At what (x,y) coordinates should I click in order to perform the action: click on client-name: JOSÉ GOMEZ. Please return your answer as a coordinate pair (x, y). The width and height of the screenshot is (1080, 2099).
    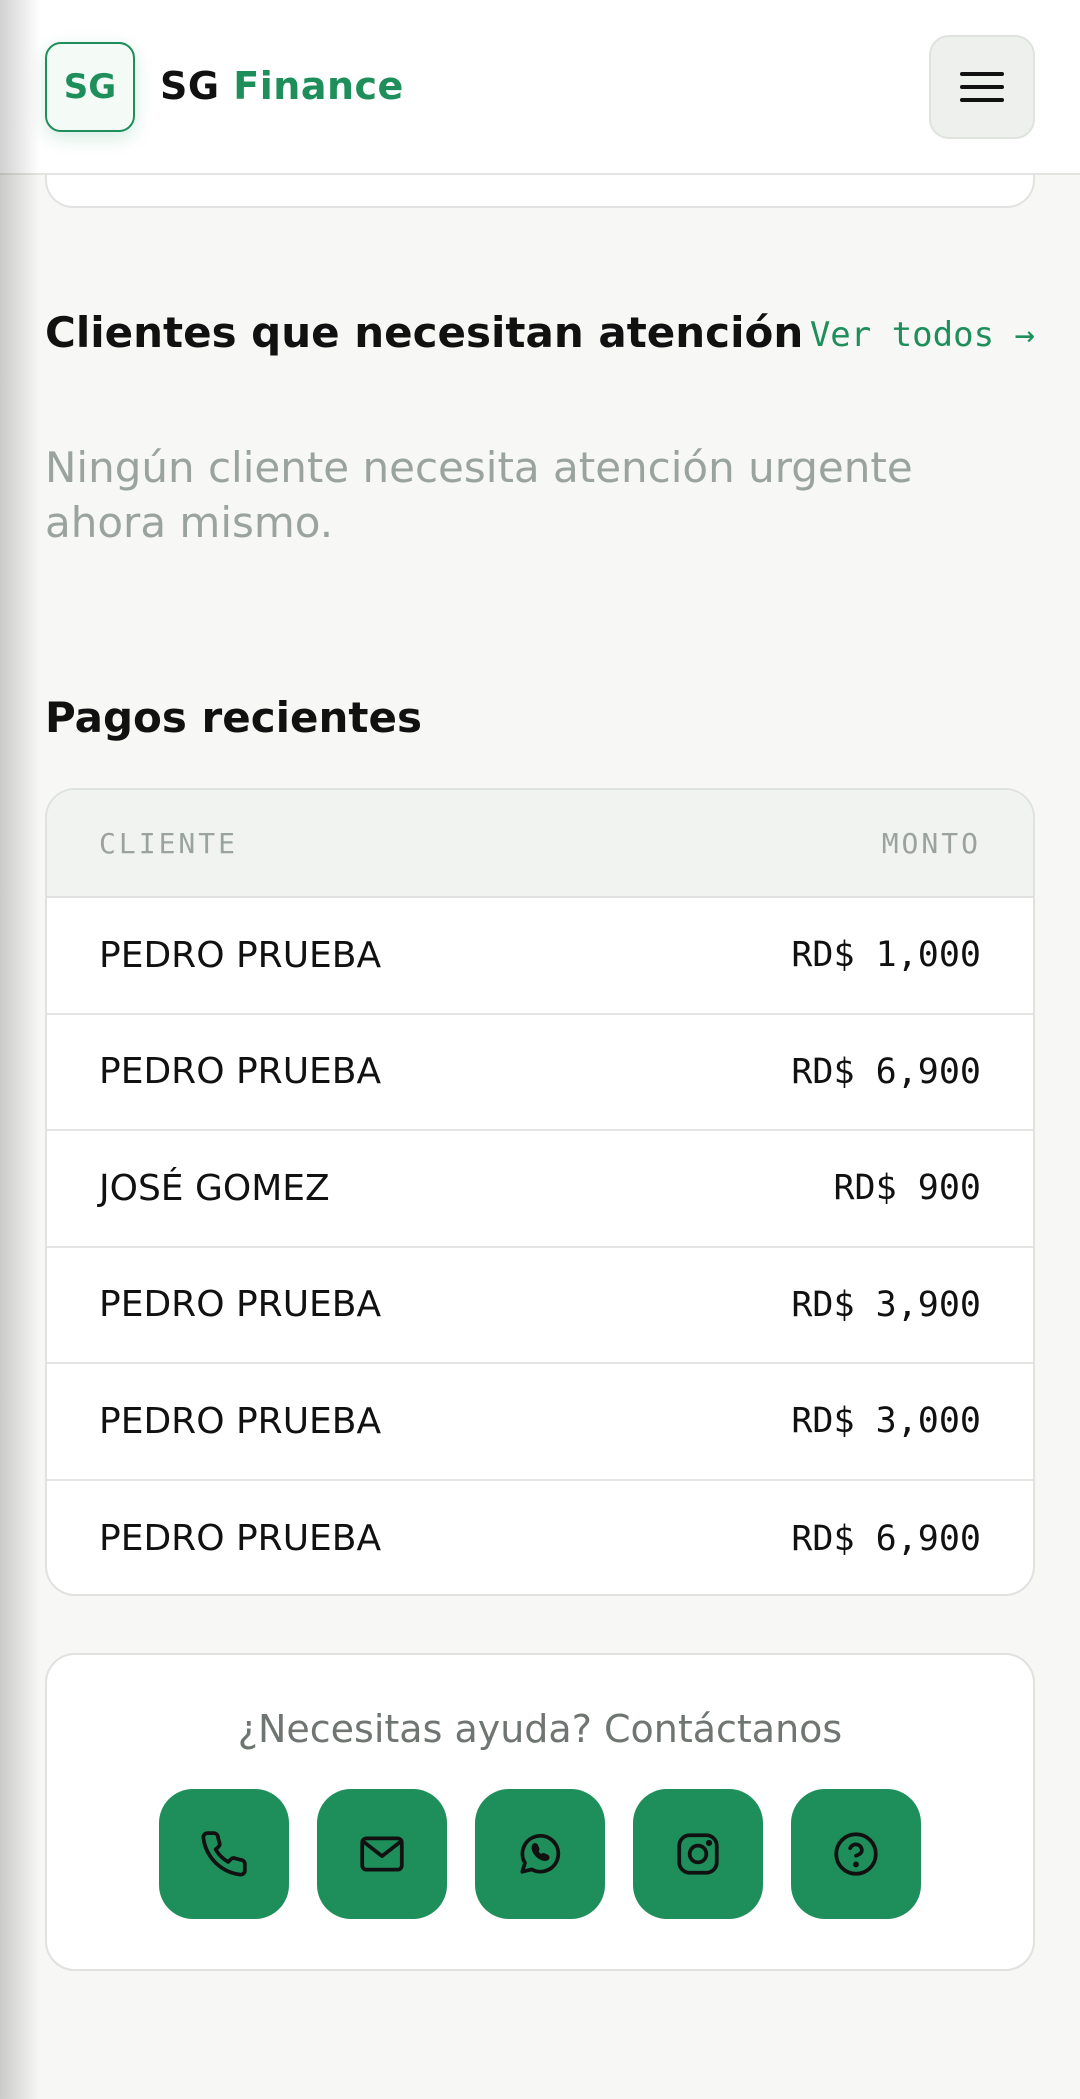
    Looking at the image, I should click on (214, 1188).